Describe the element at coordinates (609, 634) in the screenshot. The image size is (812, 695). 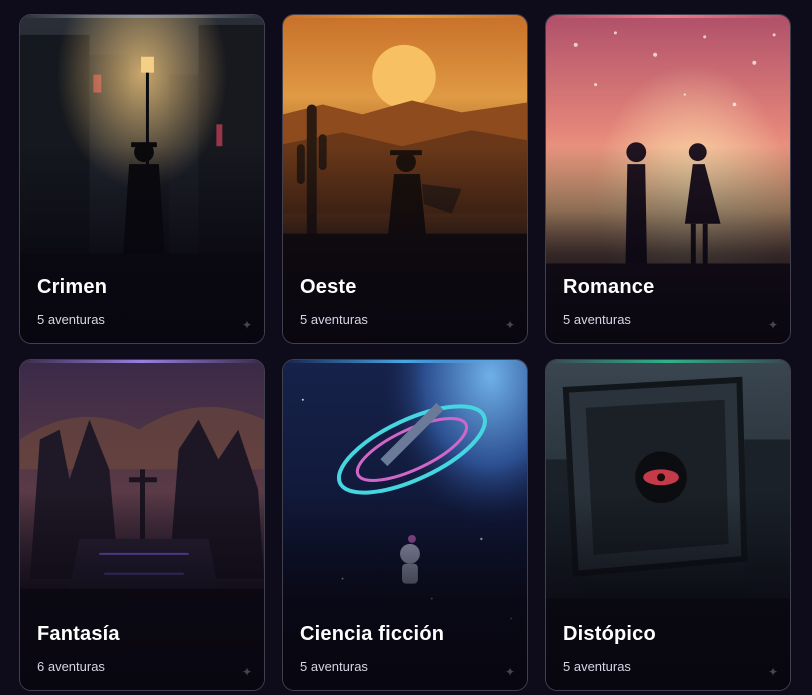
I see `genre-title: Distópico` at that location.